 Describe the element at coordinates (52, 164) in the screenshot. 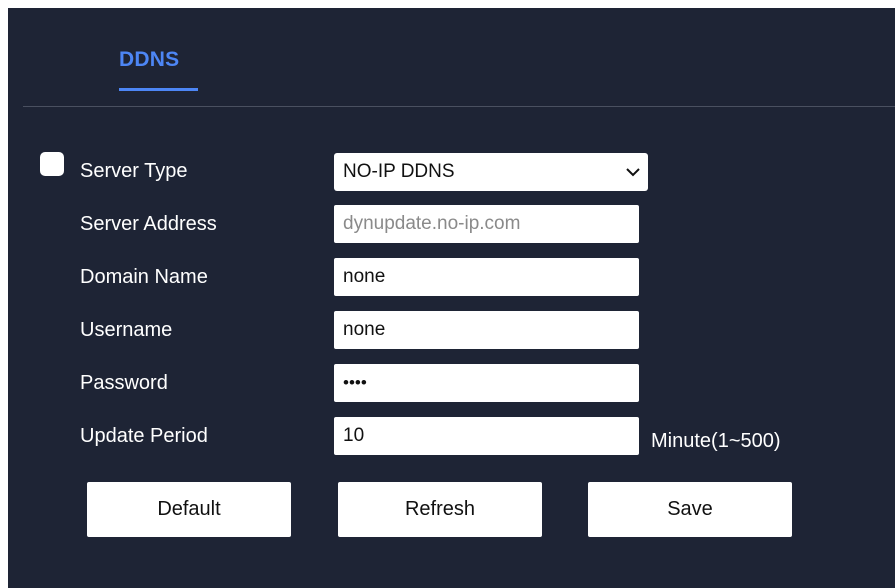

I see `enable-ddns-checkbox` at that location.